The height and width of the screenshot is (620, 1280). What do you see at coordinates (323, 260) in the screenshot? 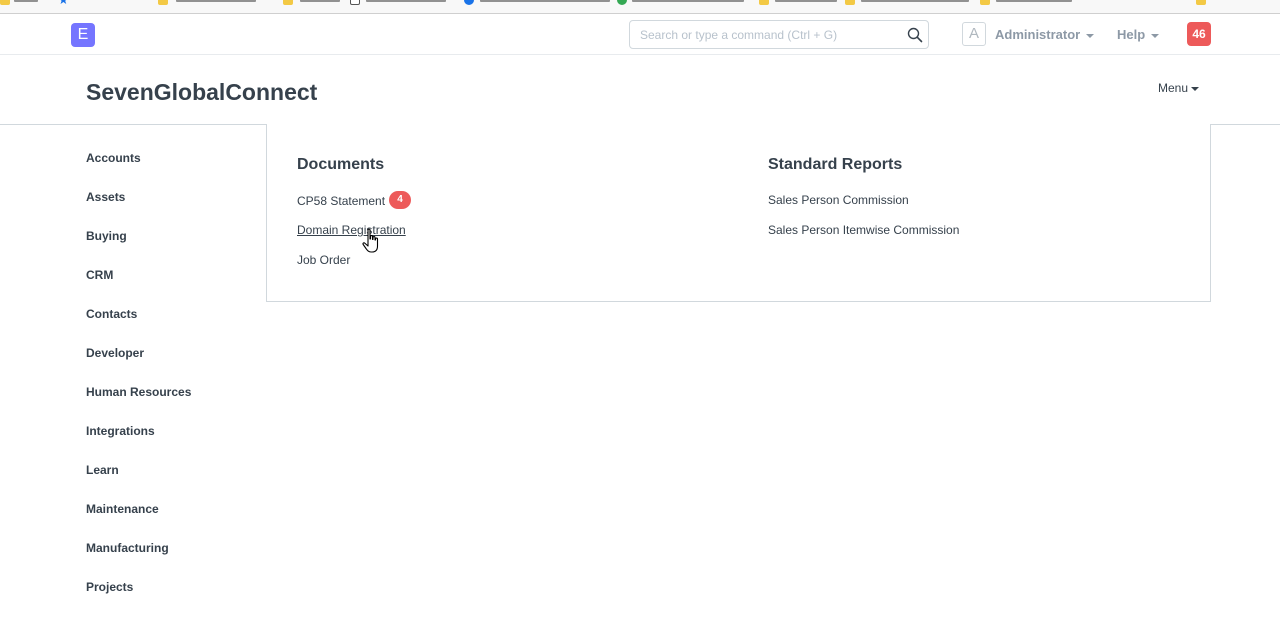
I see `link-job-order: Job Order` at bounding box center [323, 260].